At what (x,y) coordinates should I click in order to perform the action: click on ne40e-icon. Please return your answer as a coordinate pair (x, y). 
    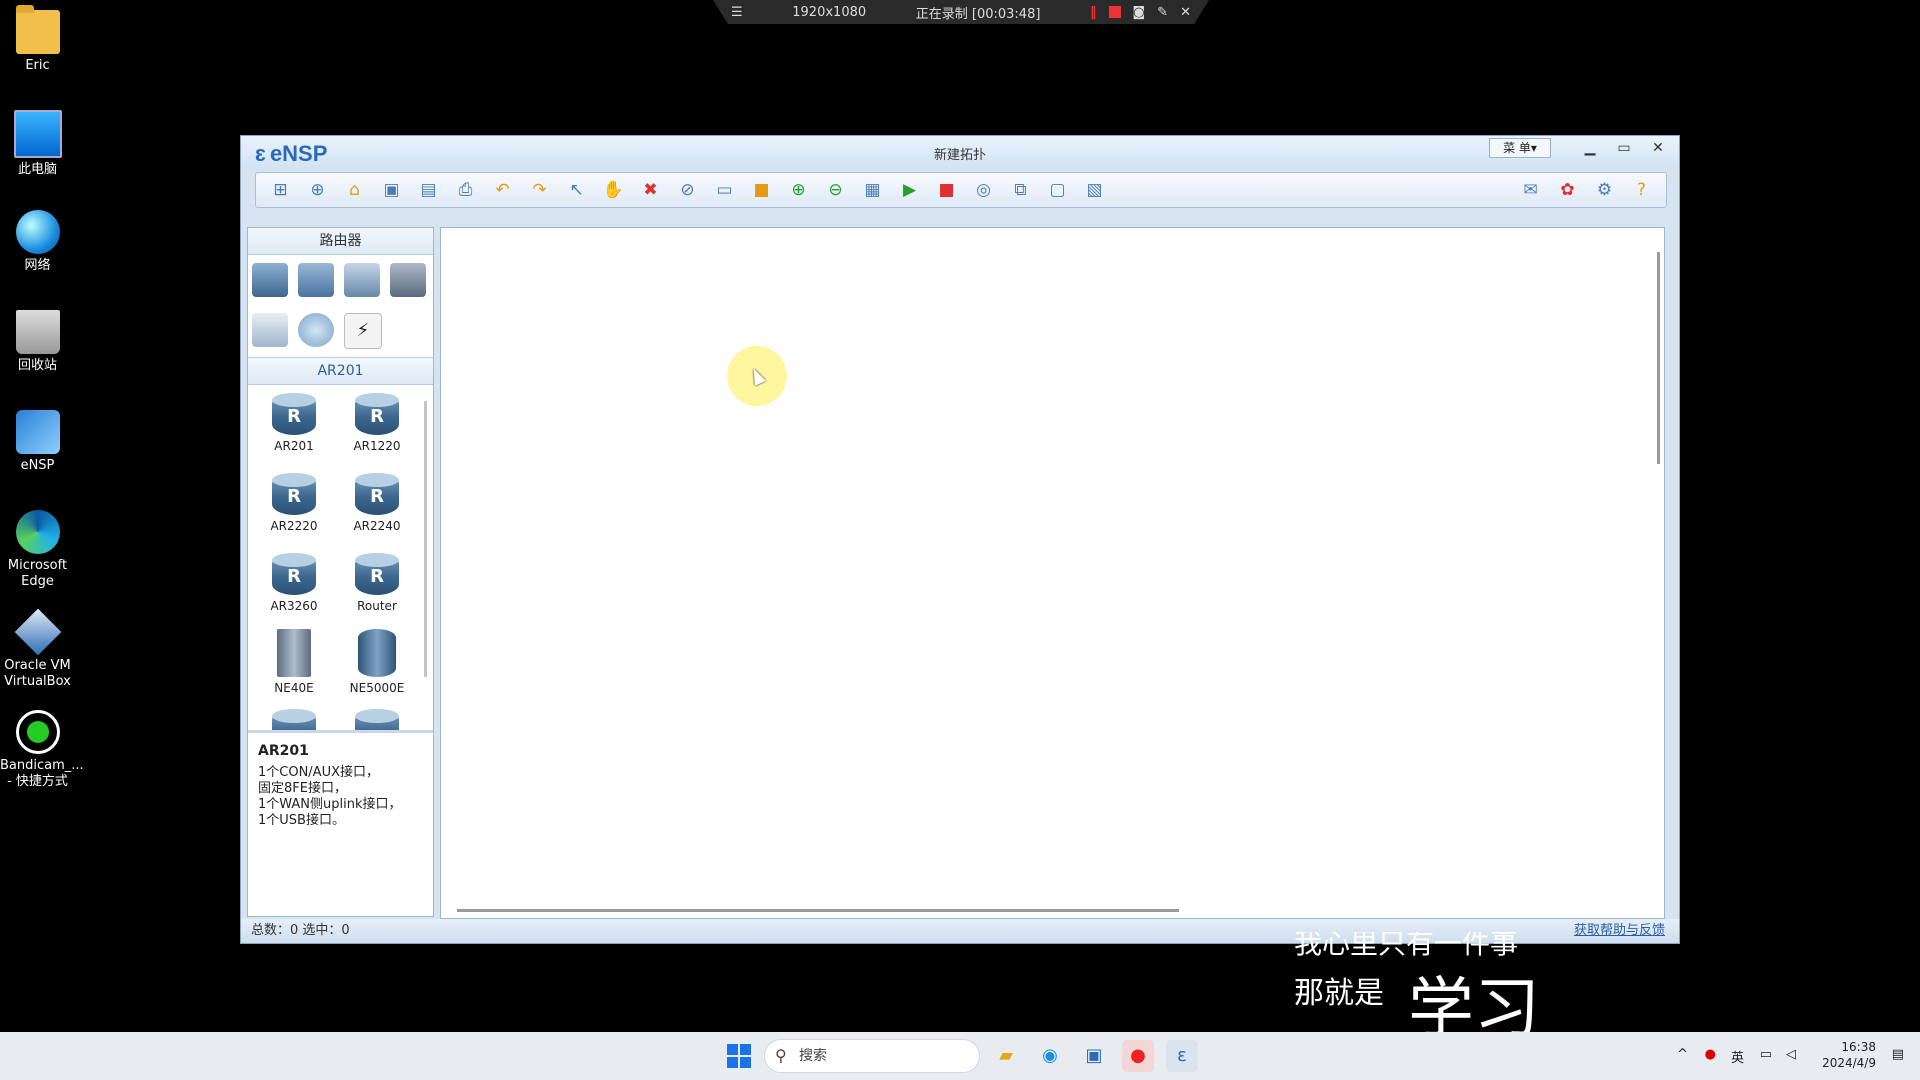
    Looking at the image, I should click on (294, 653).